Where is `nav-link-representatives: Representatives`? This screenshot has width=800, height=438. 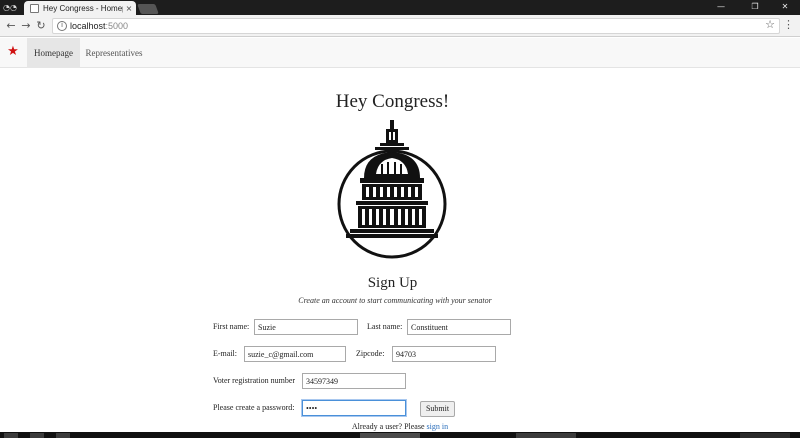
nav-link-representatives: Representatives is located at coordinates (114, 53).